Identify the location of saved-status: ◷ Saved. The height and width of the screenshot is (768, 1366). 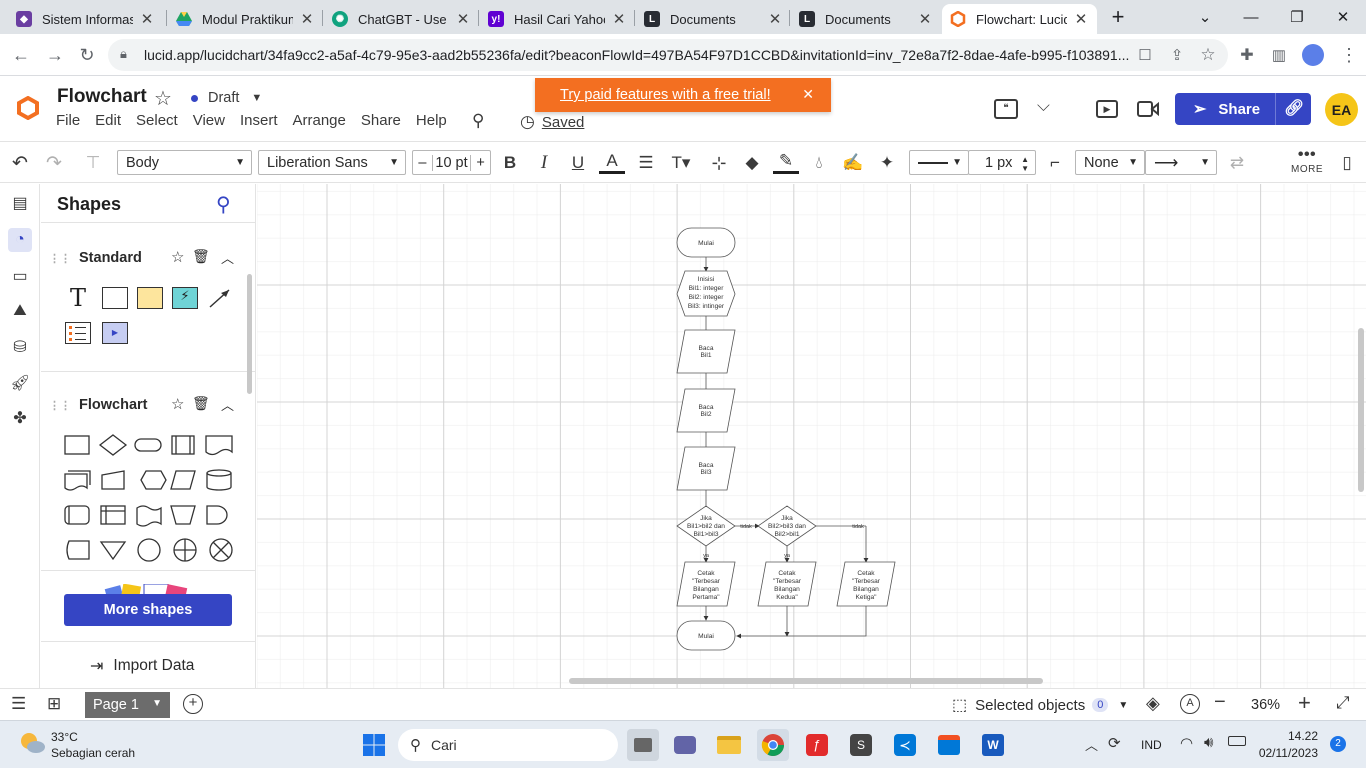
(552, 122).